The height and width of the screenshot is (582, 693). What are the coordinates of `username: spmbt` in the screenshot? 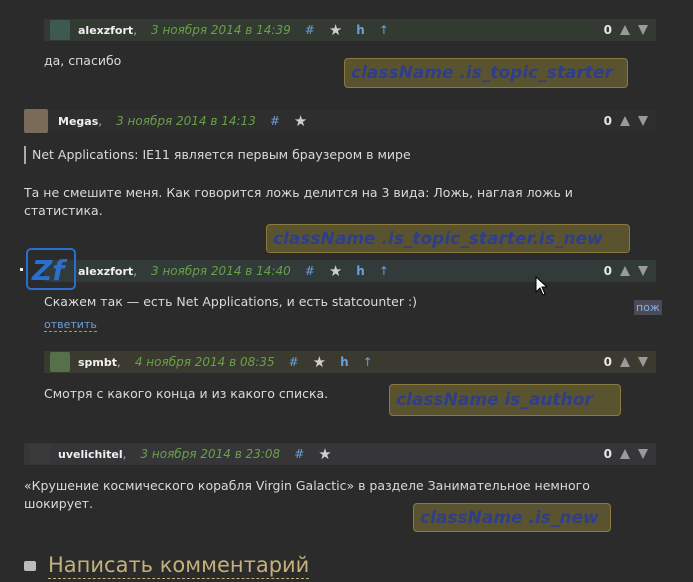 It's located at (97, 362).